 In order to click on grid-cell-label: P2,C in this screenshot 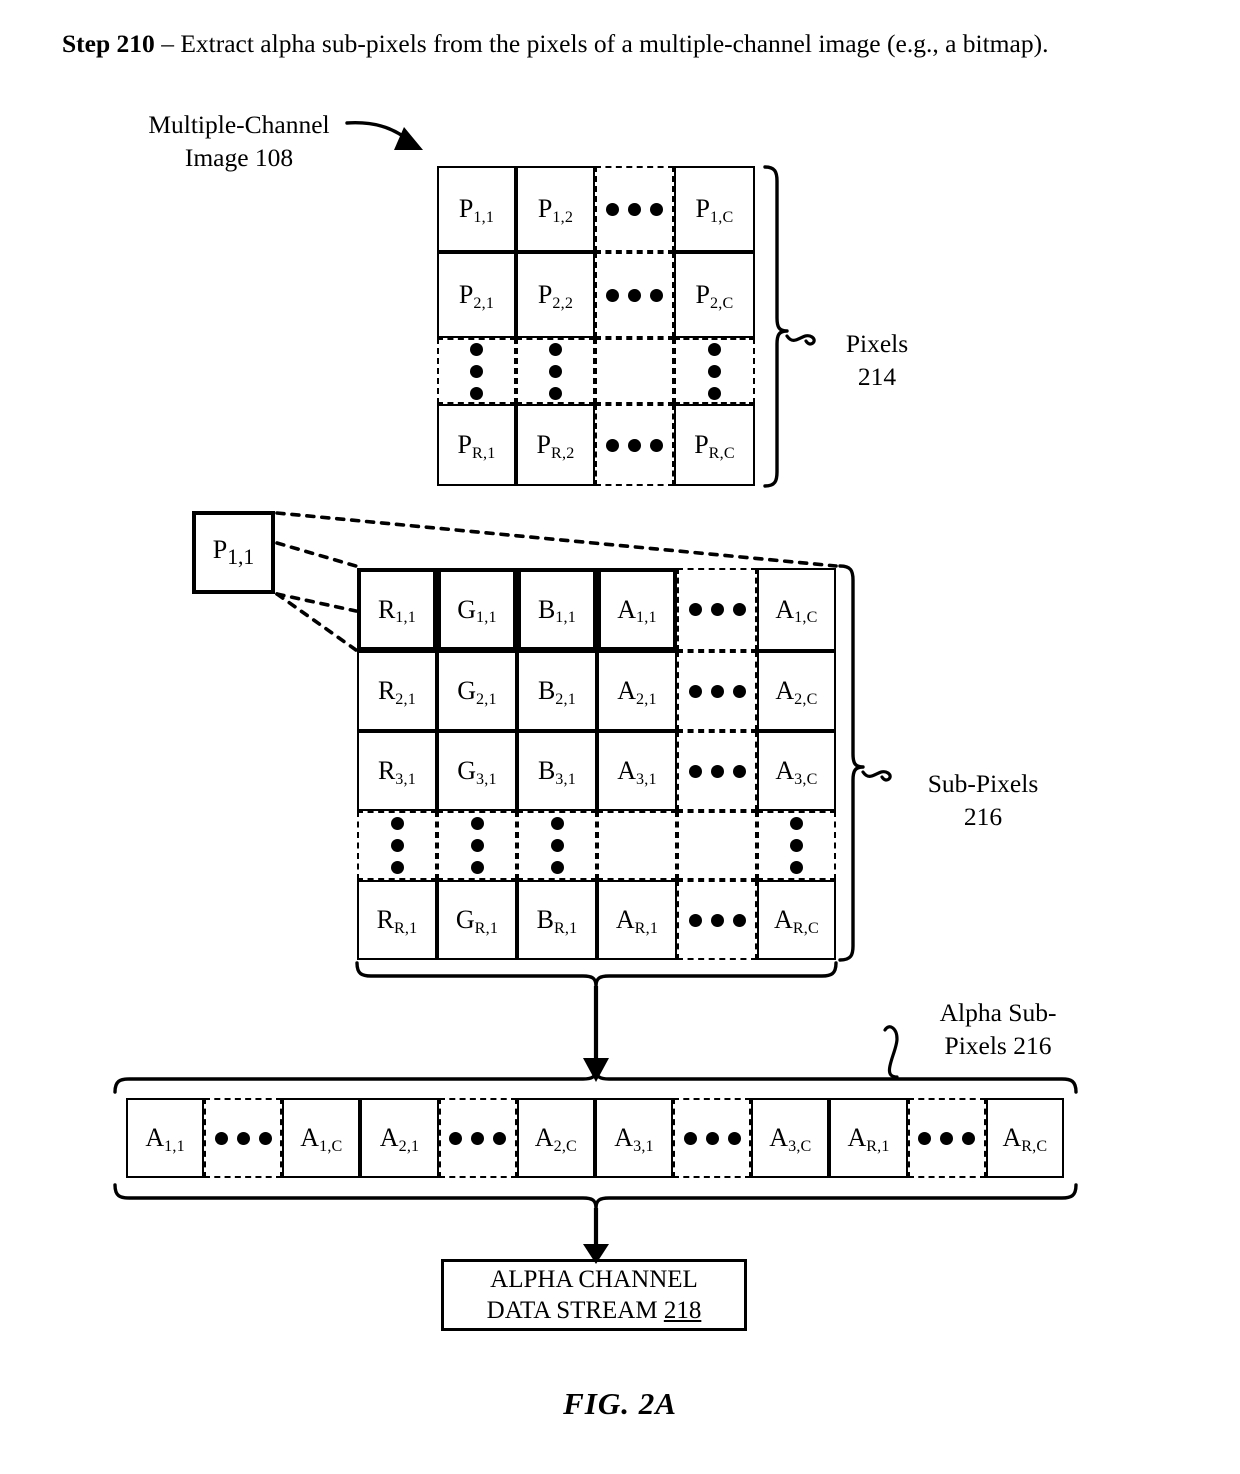, I will do `click(714, 296)`.